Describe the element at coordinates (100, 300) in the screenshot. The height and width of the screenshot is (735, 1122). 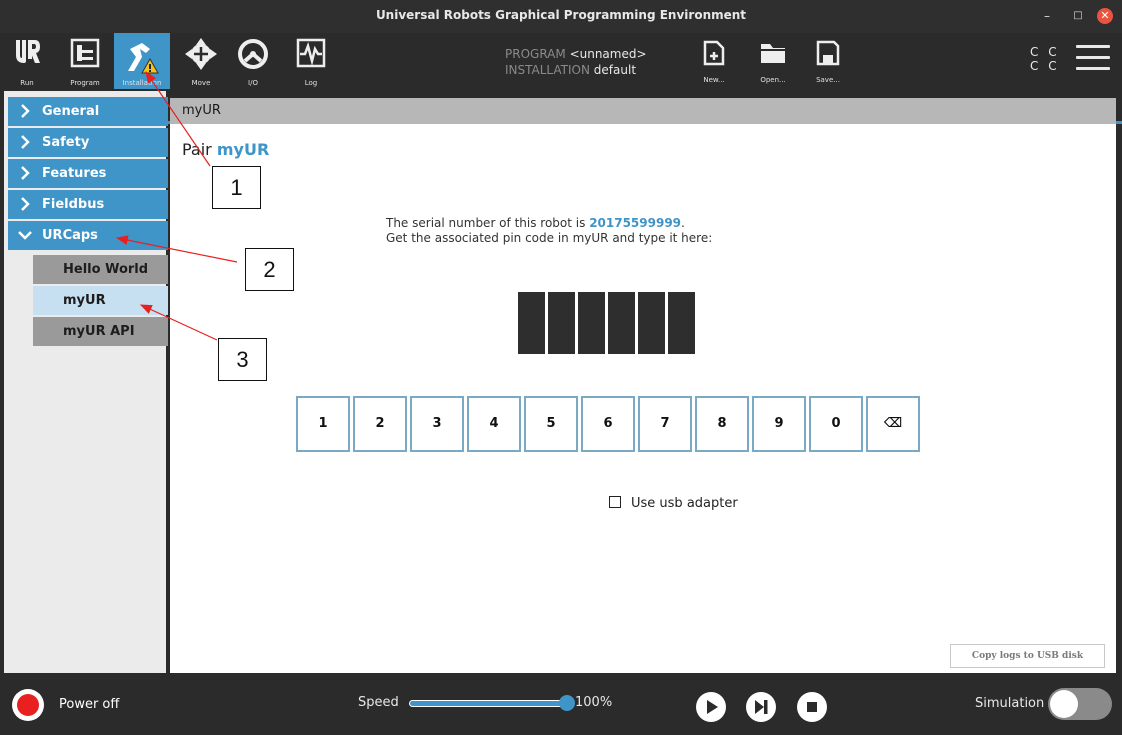
I see `sidebar-subitem-myur: myUR` at that location.